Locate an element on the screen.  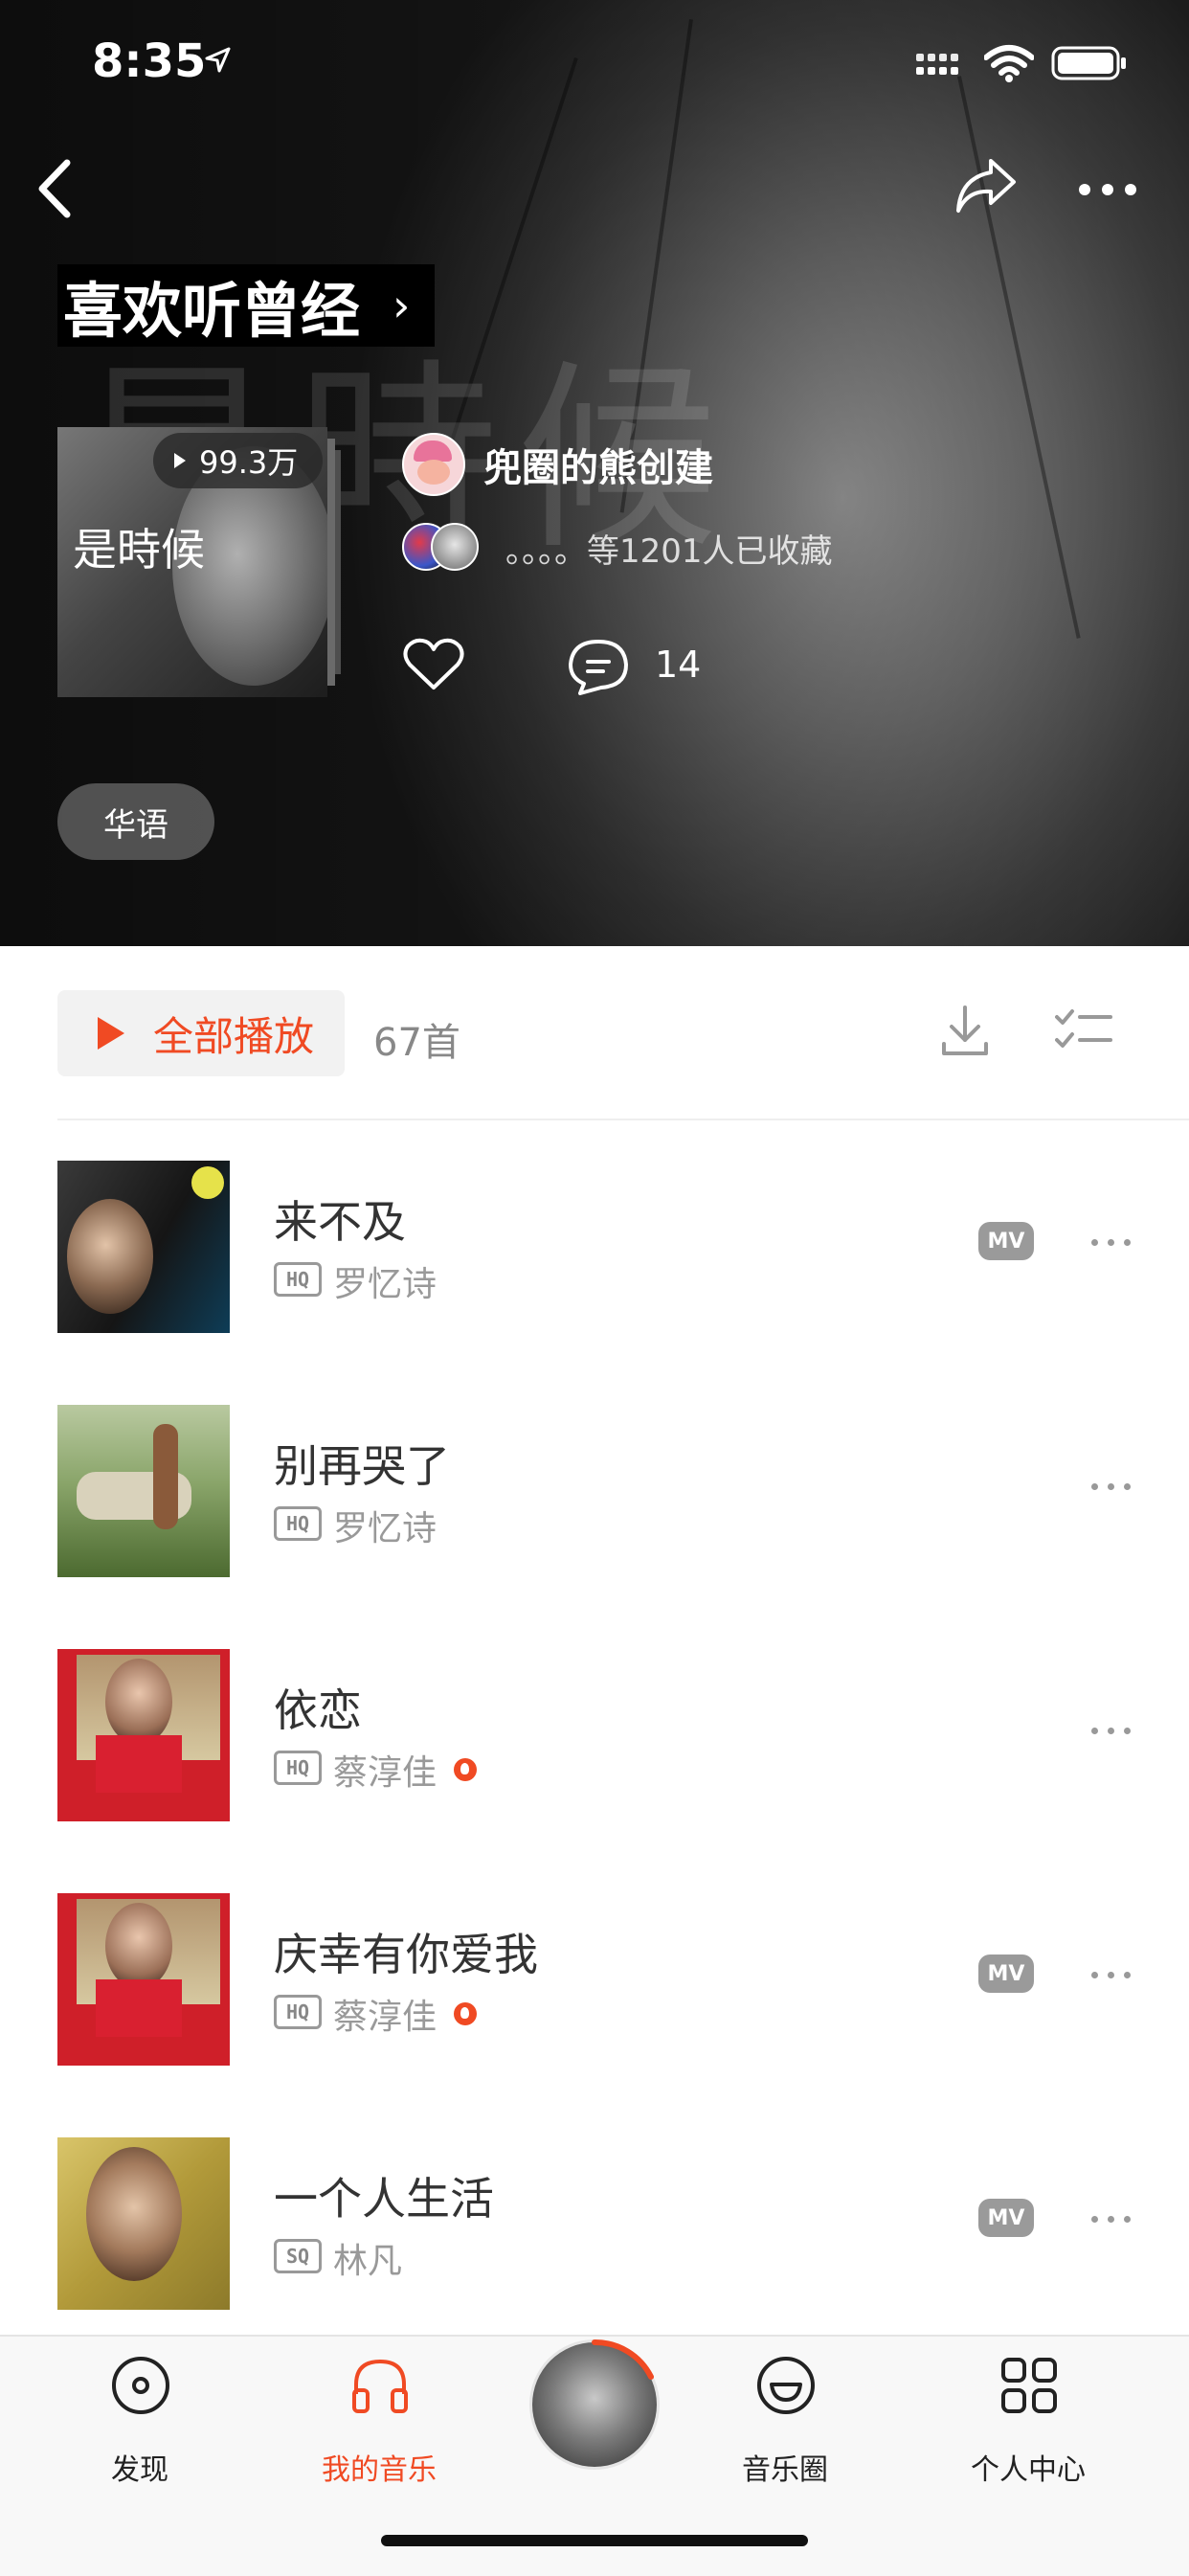
avatar is located at coordinates (455, 547).